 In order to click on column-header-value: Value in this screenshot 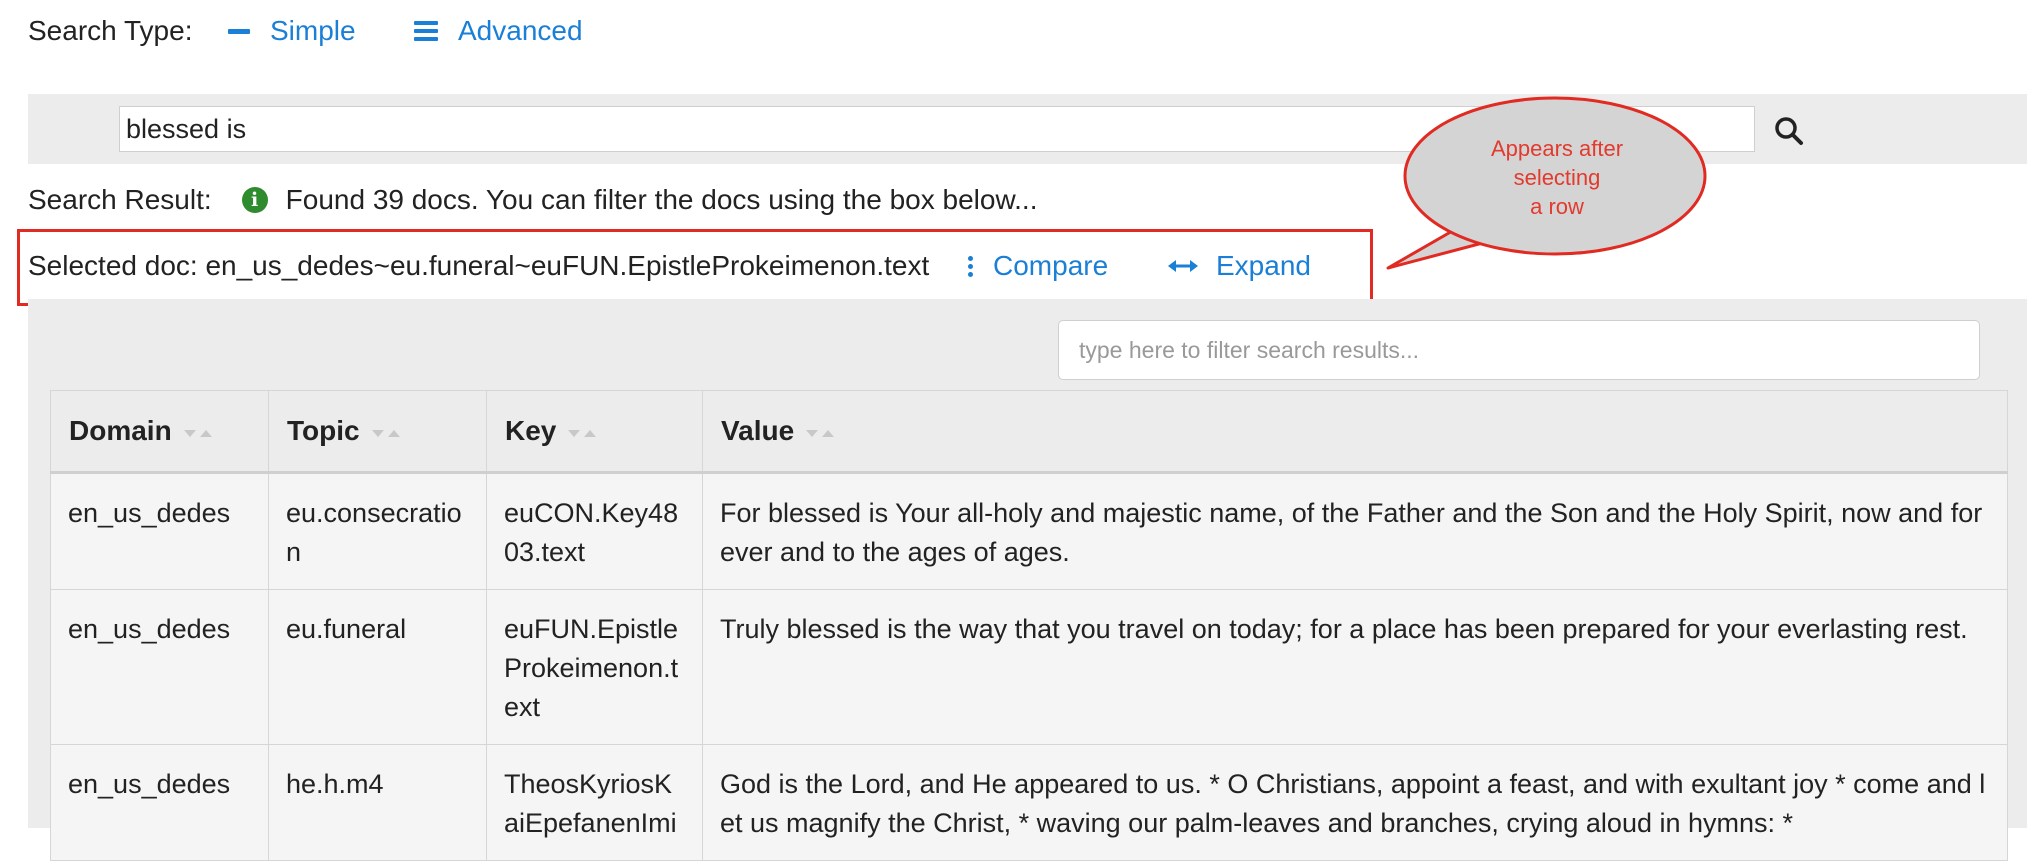, I will do `click(1355, 432)`.